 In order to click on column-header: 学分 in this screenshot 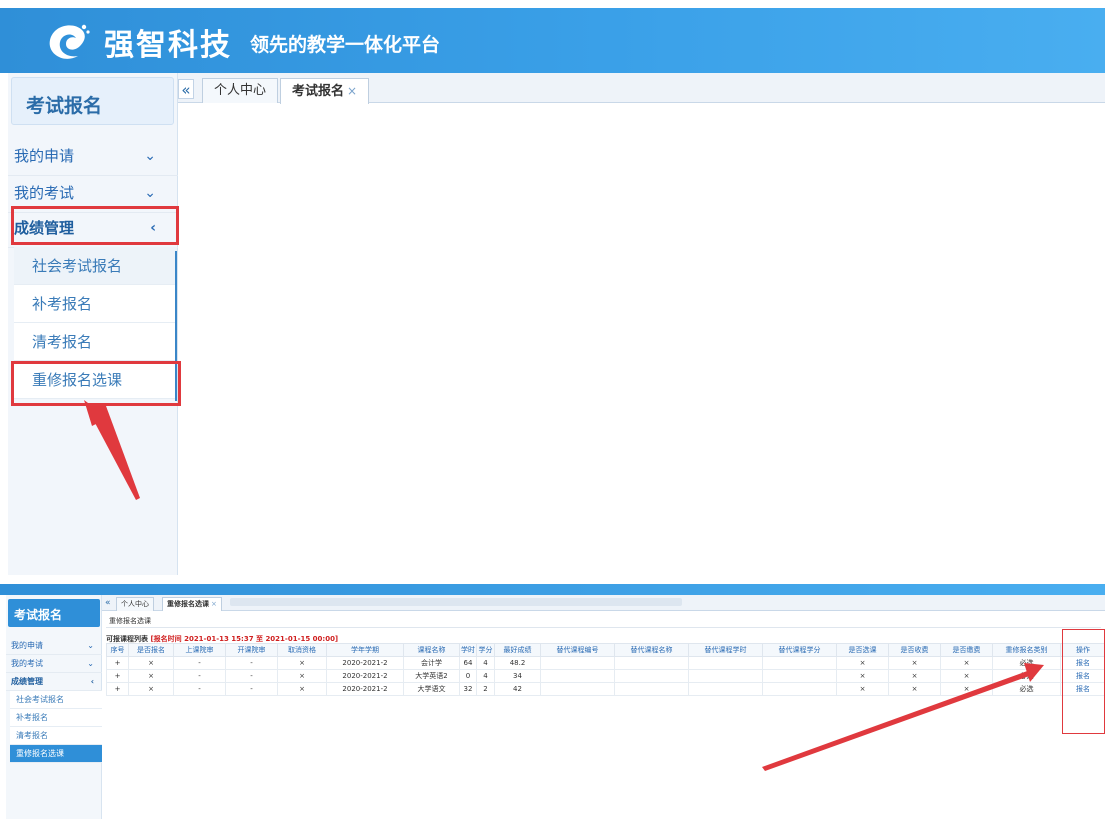, I will do `click(485, 650)`.